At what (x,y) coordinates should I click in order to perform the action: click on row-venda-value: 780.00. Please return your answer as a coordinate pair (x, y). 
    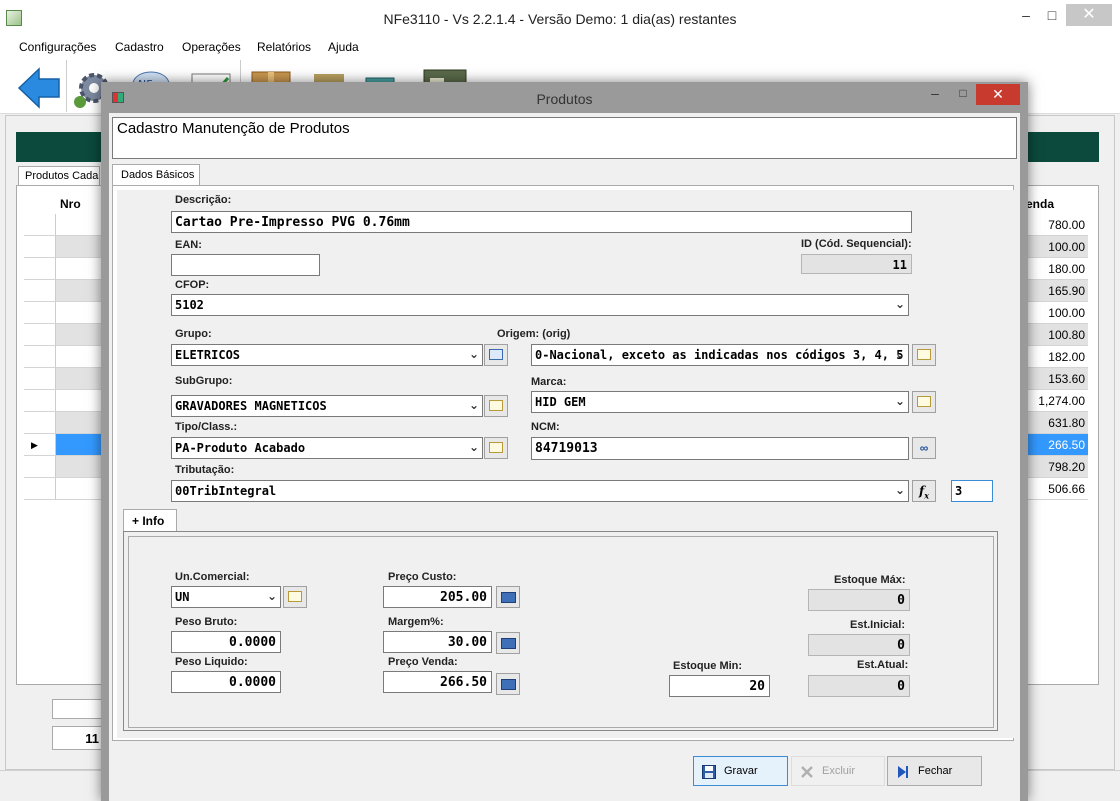
    Looking at the image, I should click on (1055, 225).